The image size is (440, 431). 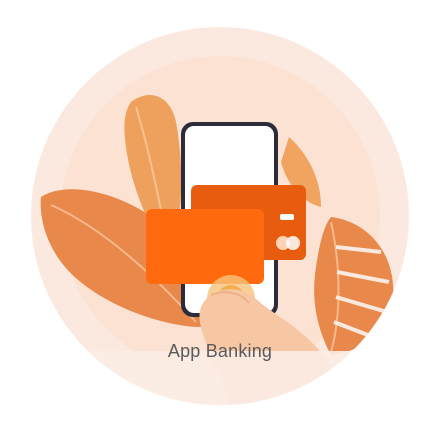 I want to click on tile-label: App Banking, so click(x=220, y=351).